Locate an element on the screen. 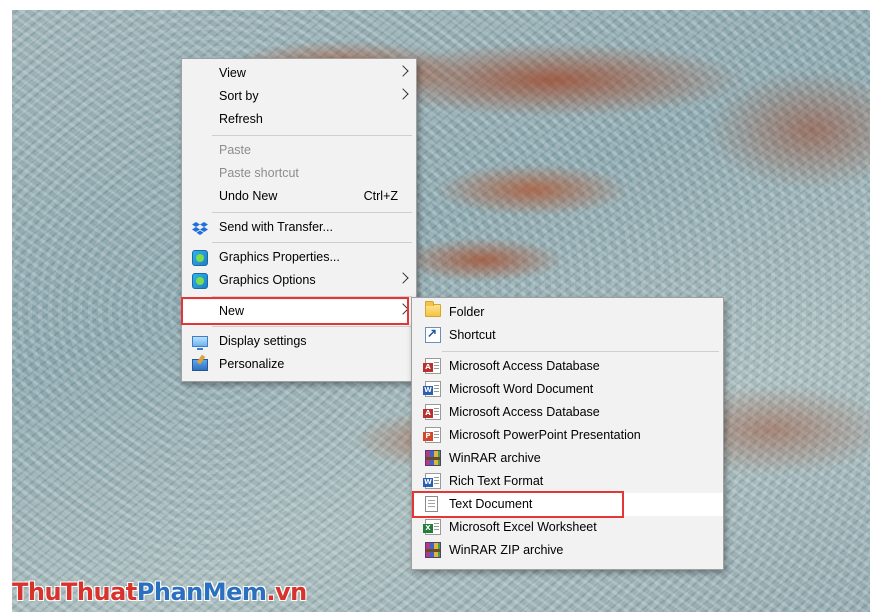  excel-icon: X is located at coordinates (432, 527).